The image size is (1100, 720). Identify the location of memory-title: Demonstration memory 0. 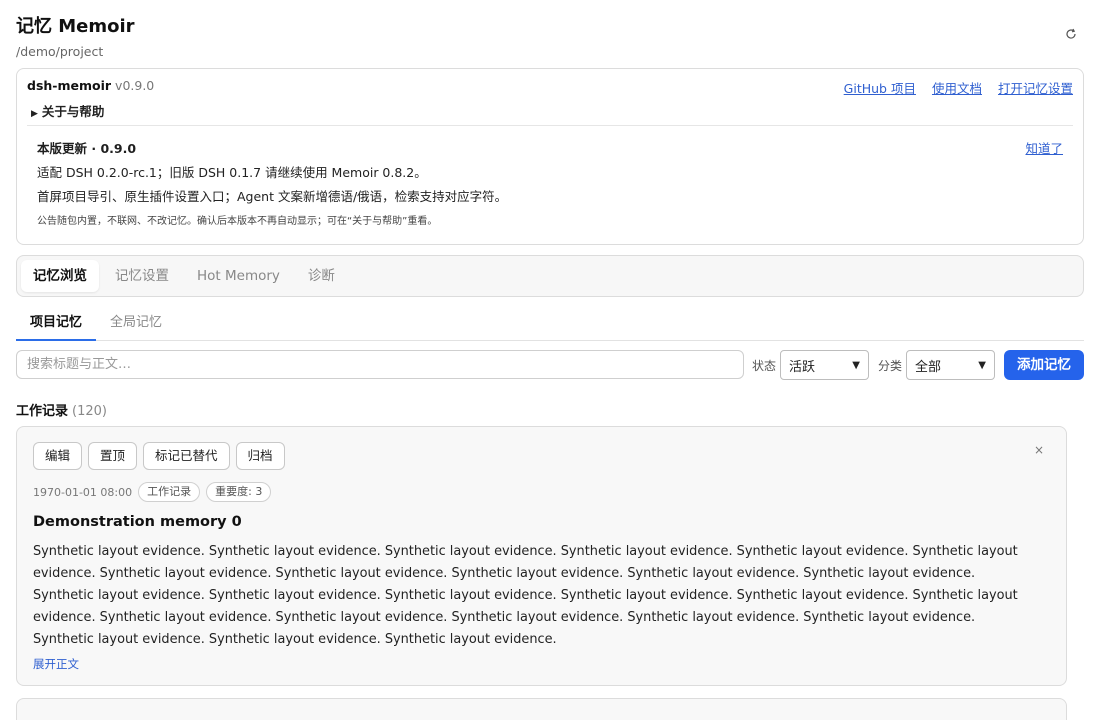
(137, 522).